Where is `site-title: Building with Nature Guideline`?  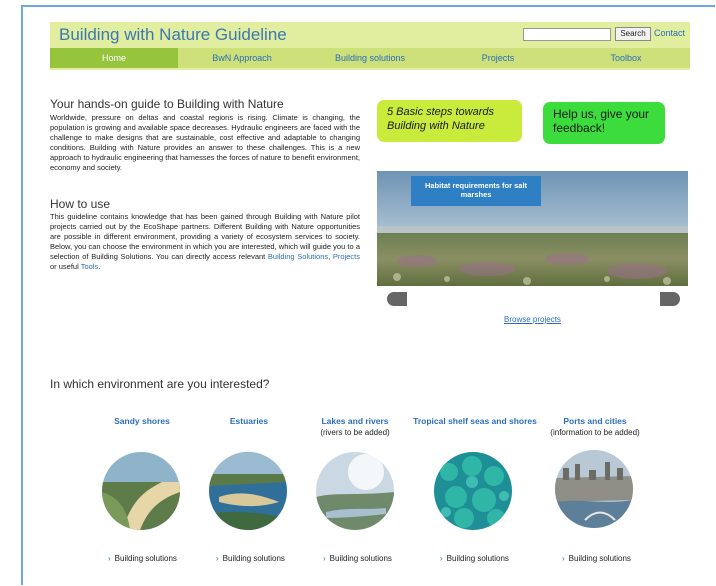
site-title: Building with Nature Guideline is located at coordinates (173, 35).